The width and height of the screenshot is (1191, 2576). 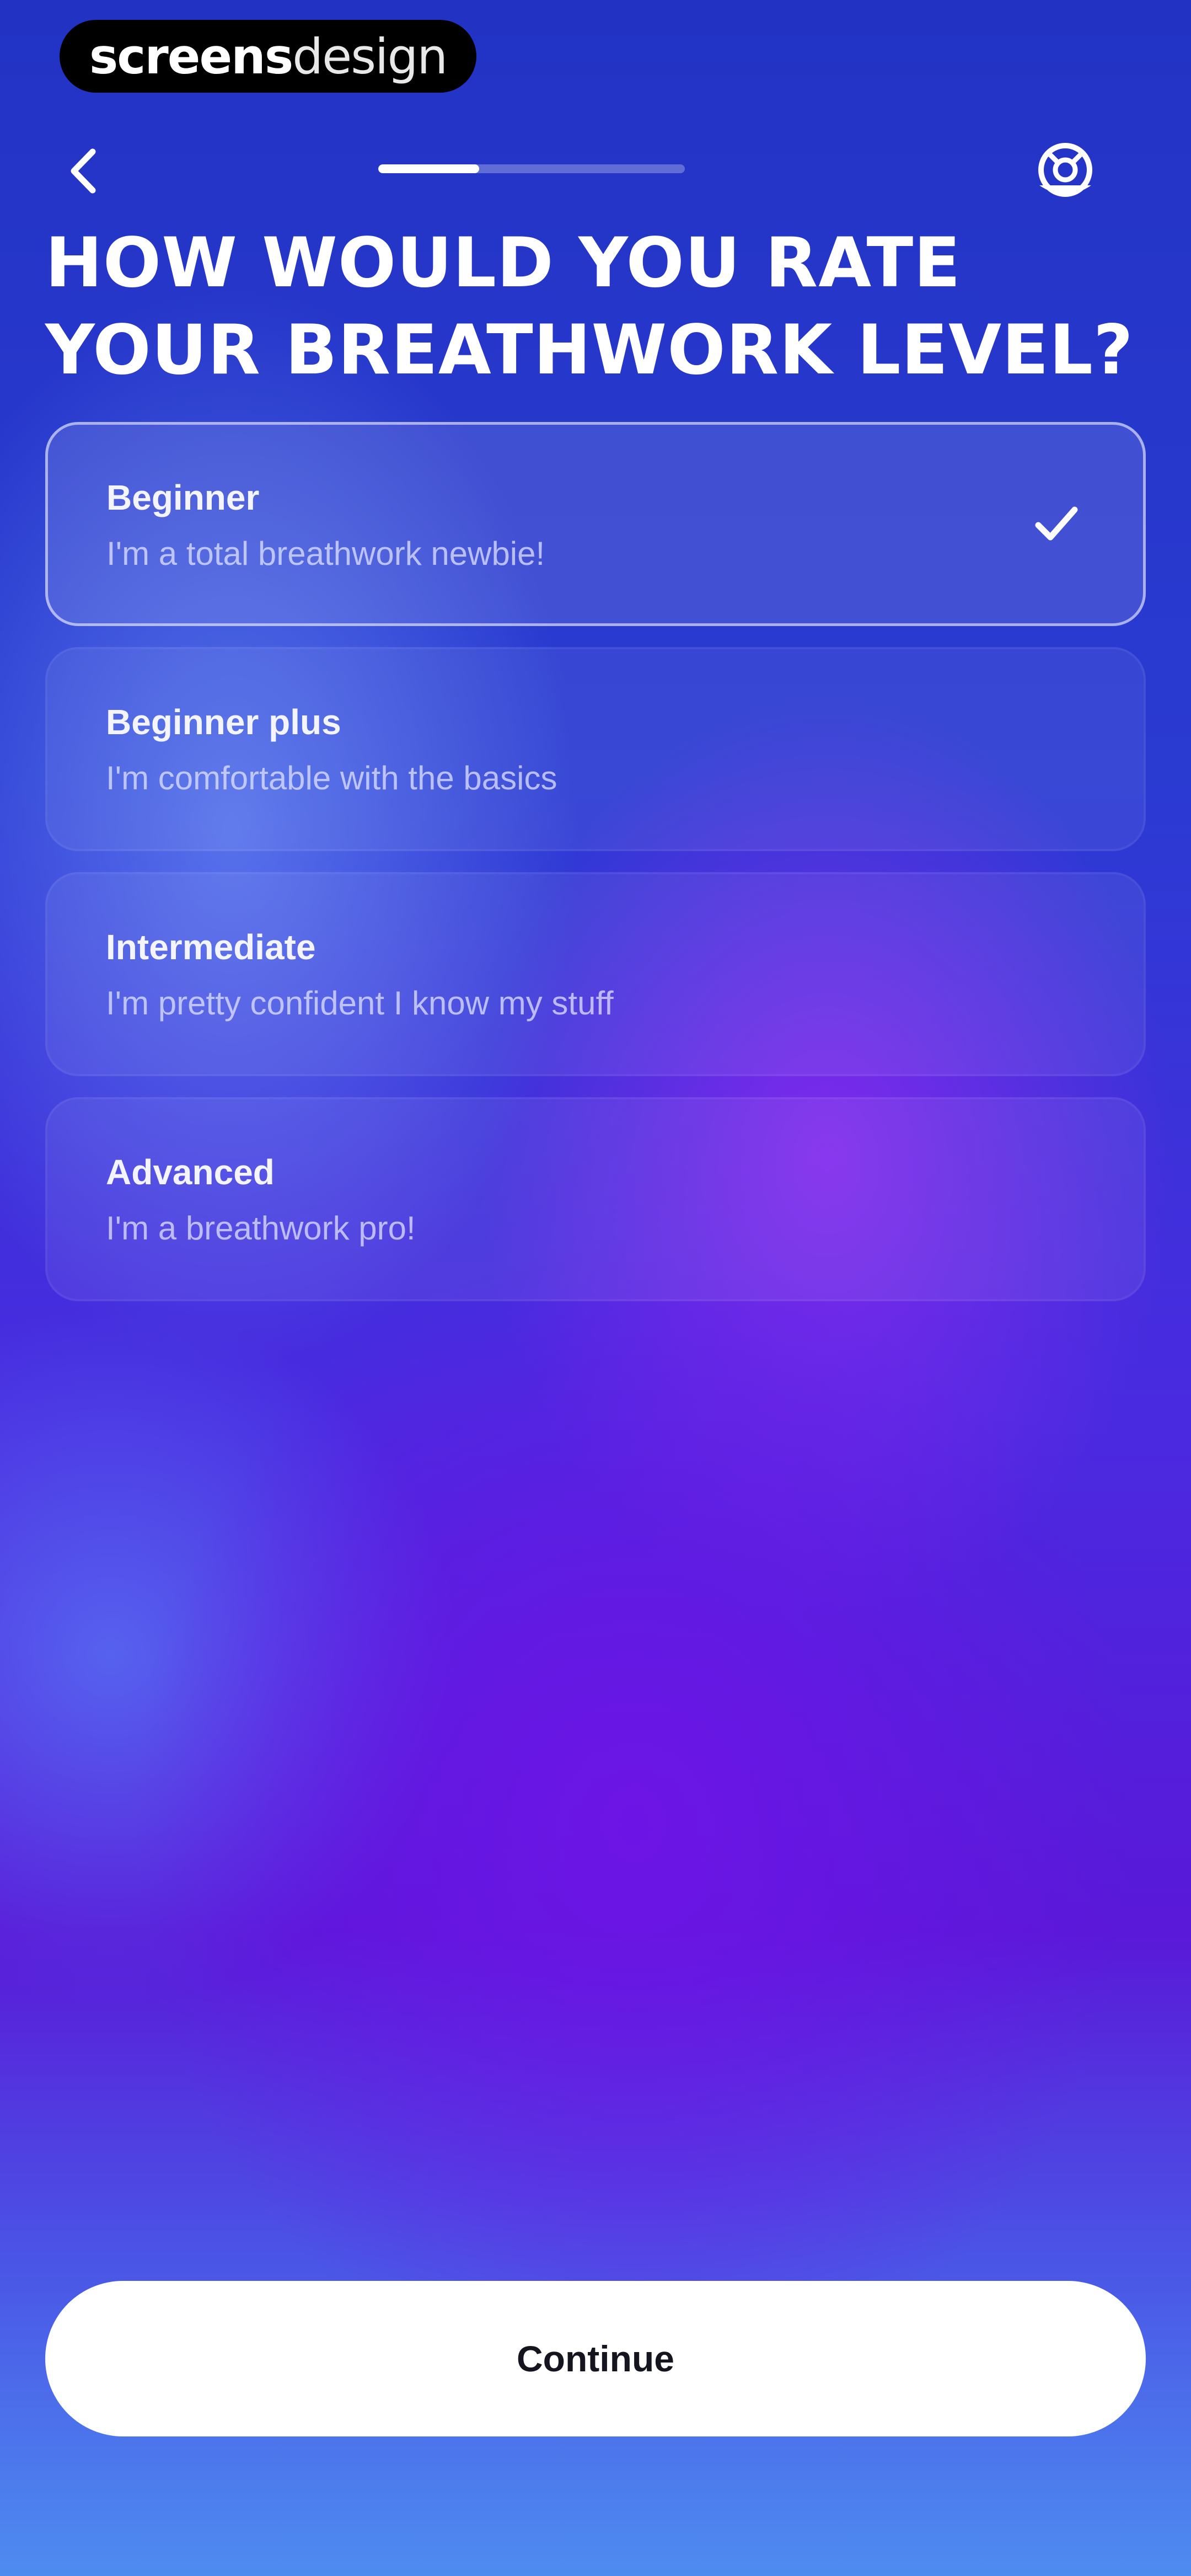 What do you see at coordinates (595, 2358) in the screenshot?
I see `continue-button: Continue` at bounding box center [595, 2358].